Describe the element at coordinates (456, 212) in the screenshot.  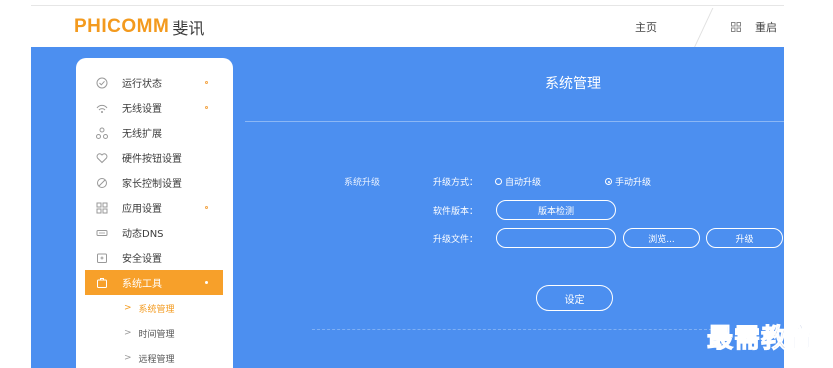
I see `software-version-label: 软件版本：` at that location.